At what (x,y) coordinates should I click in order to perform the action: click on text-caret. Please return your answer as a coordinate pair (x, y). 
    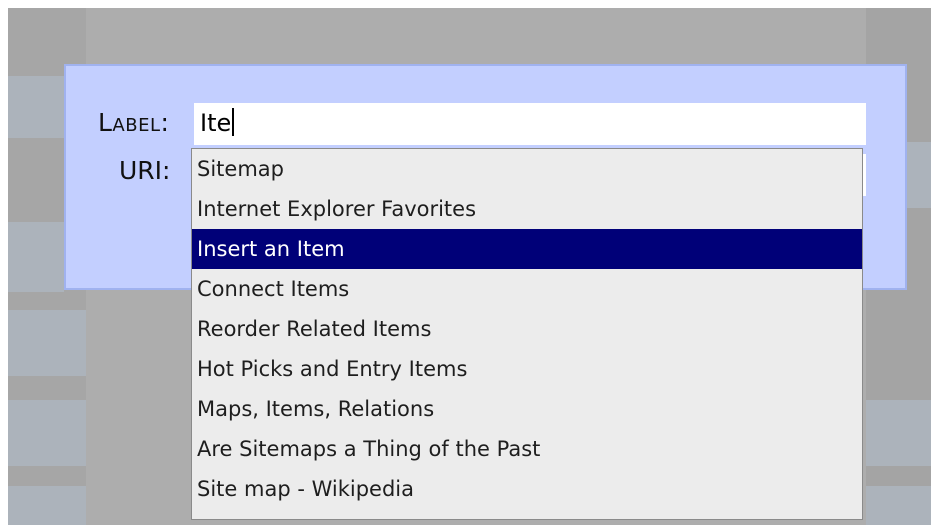
    Looking at the image, I should click on (233, 122).